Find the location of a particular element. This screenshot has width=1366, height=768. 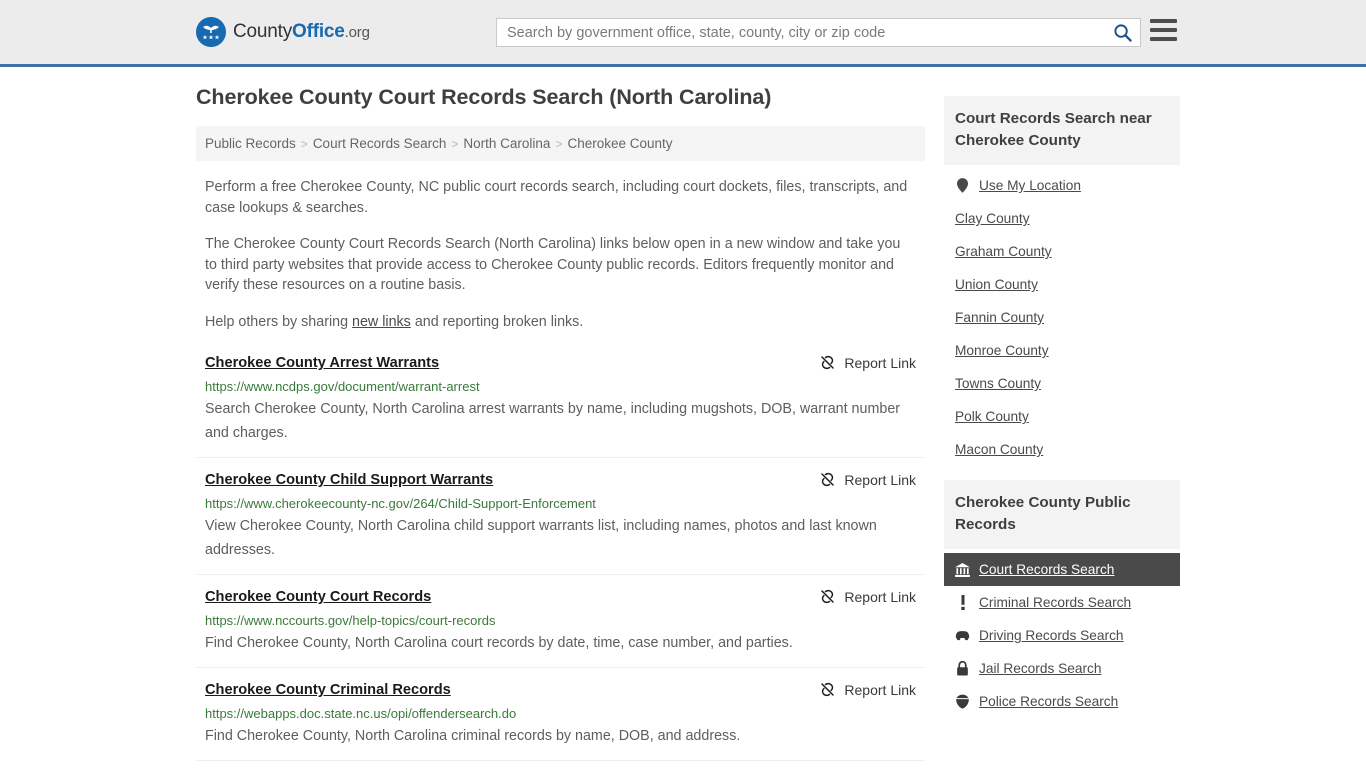

sidebar-item-label: Police Records Search is located at coordinates (1049, 701).